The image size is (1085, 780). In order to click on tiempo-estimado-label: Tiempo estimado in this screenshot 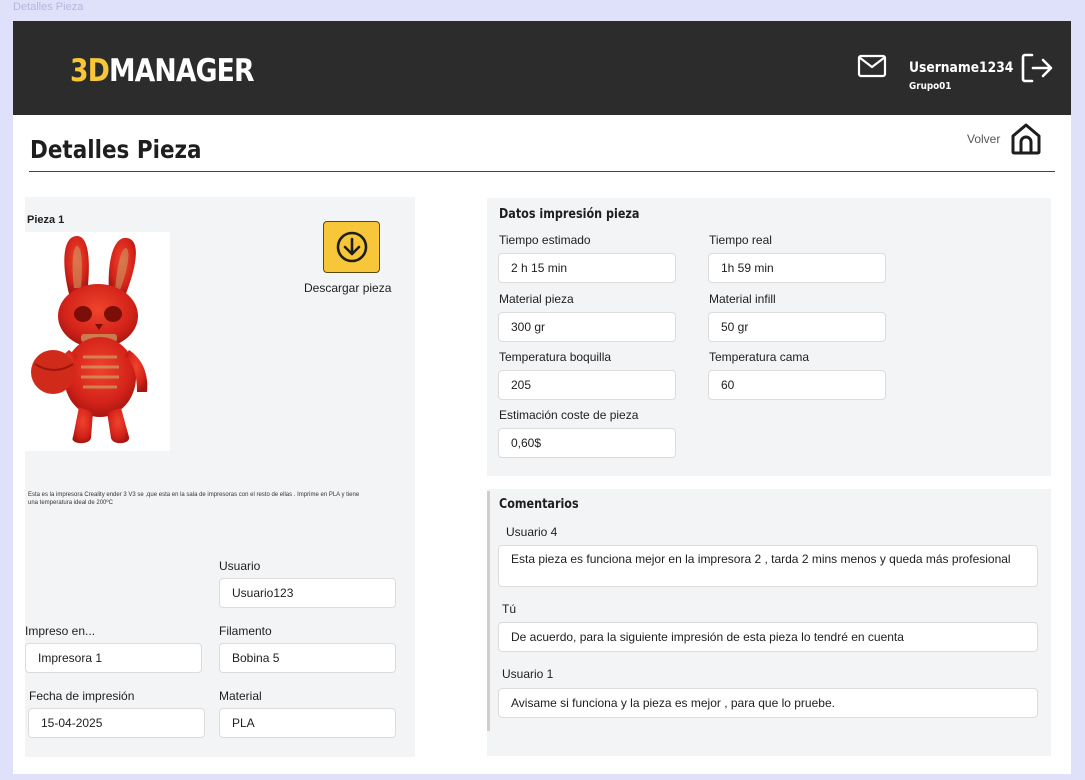, I will do `click(545, 240)`.